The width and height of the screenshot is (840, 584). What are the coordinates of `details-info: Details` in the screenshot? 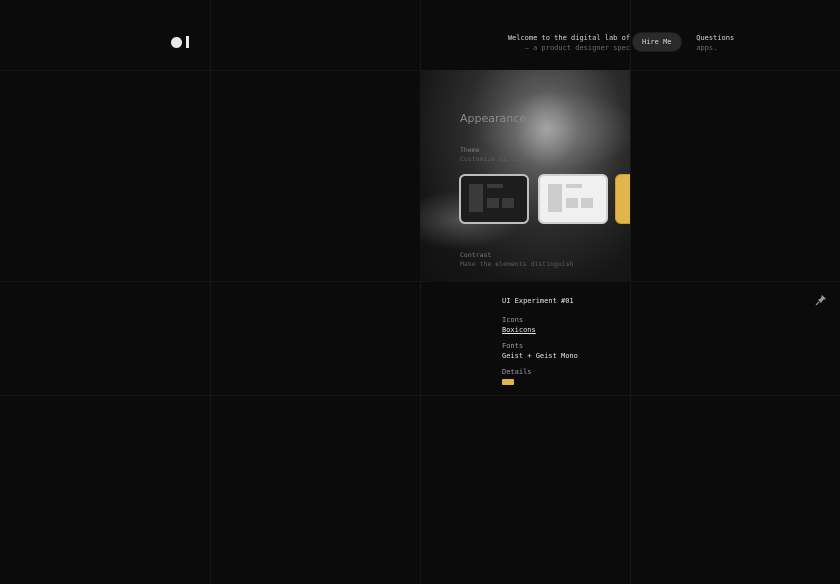 It's located at (517, 377).